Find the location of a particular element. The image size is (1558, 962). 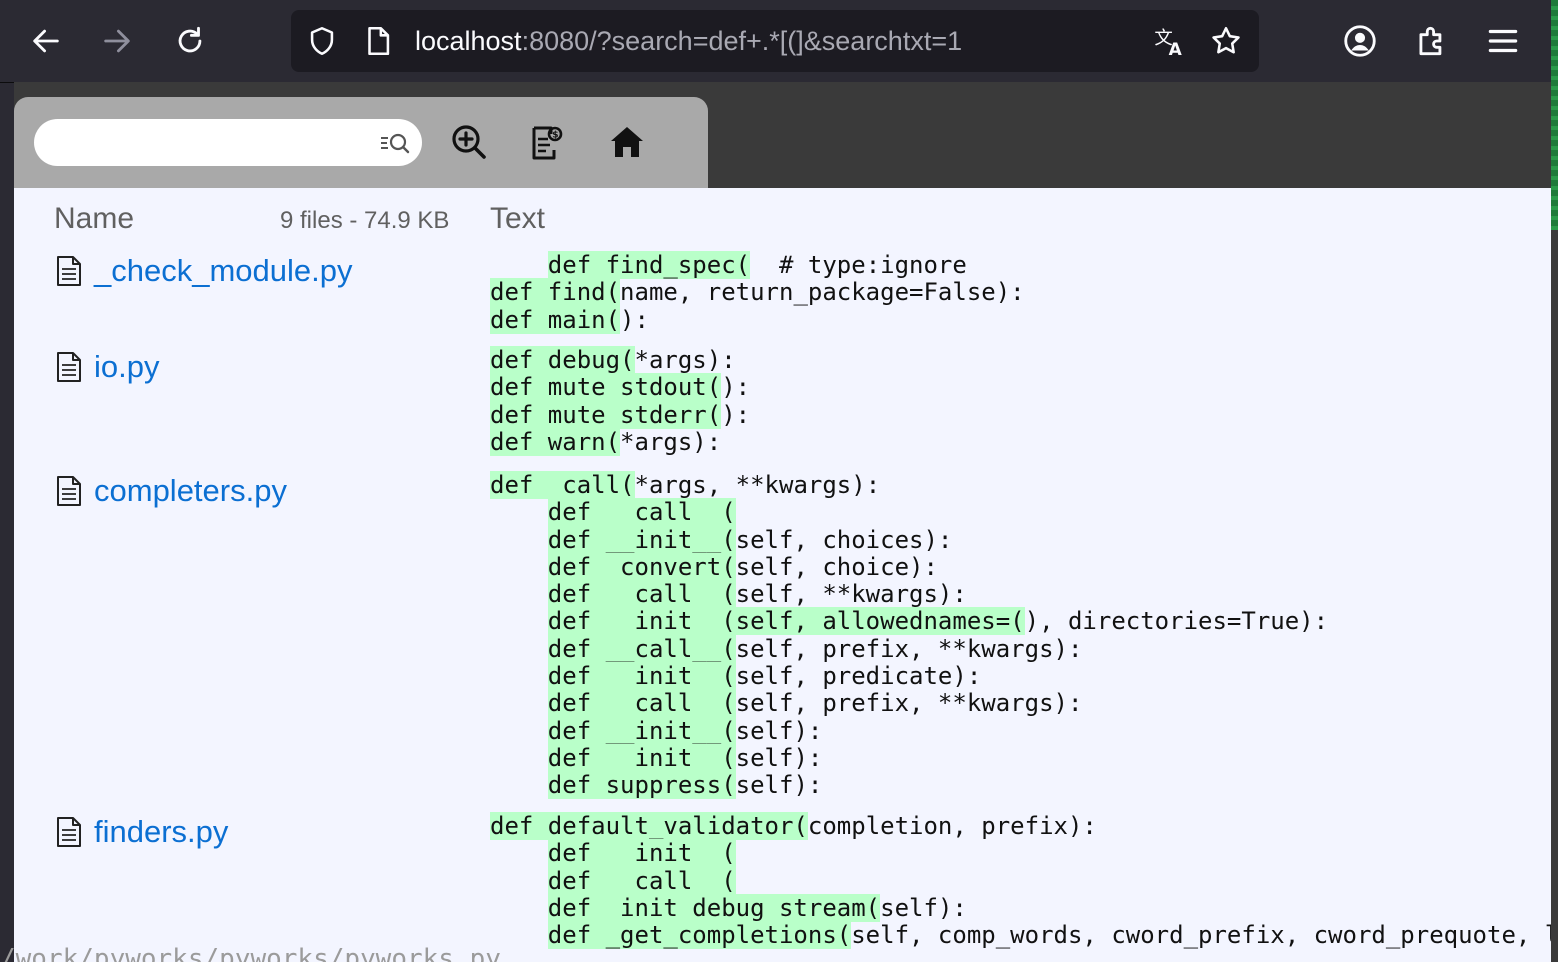

search-text-icon is located at coordinates (395, 143).